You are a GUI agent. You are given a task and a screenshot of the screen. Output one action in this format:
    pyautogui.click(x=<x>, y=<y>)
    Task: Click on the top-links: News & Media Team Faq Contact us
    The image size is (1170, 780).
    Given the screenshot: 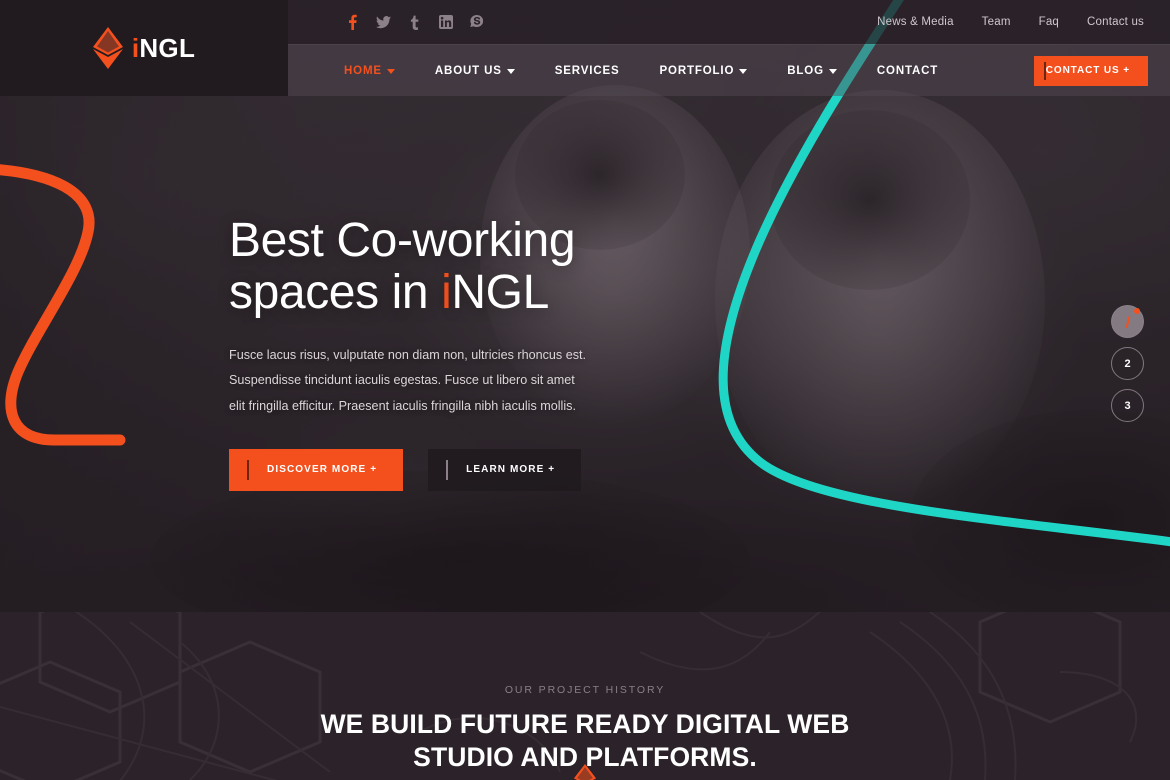 What is the action you would take?
    pyautogui.click(x=1010, y=22)
    